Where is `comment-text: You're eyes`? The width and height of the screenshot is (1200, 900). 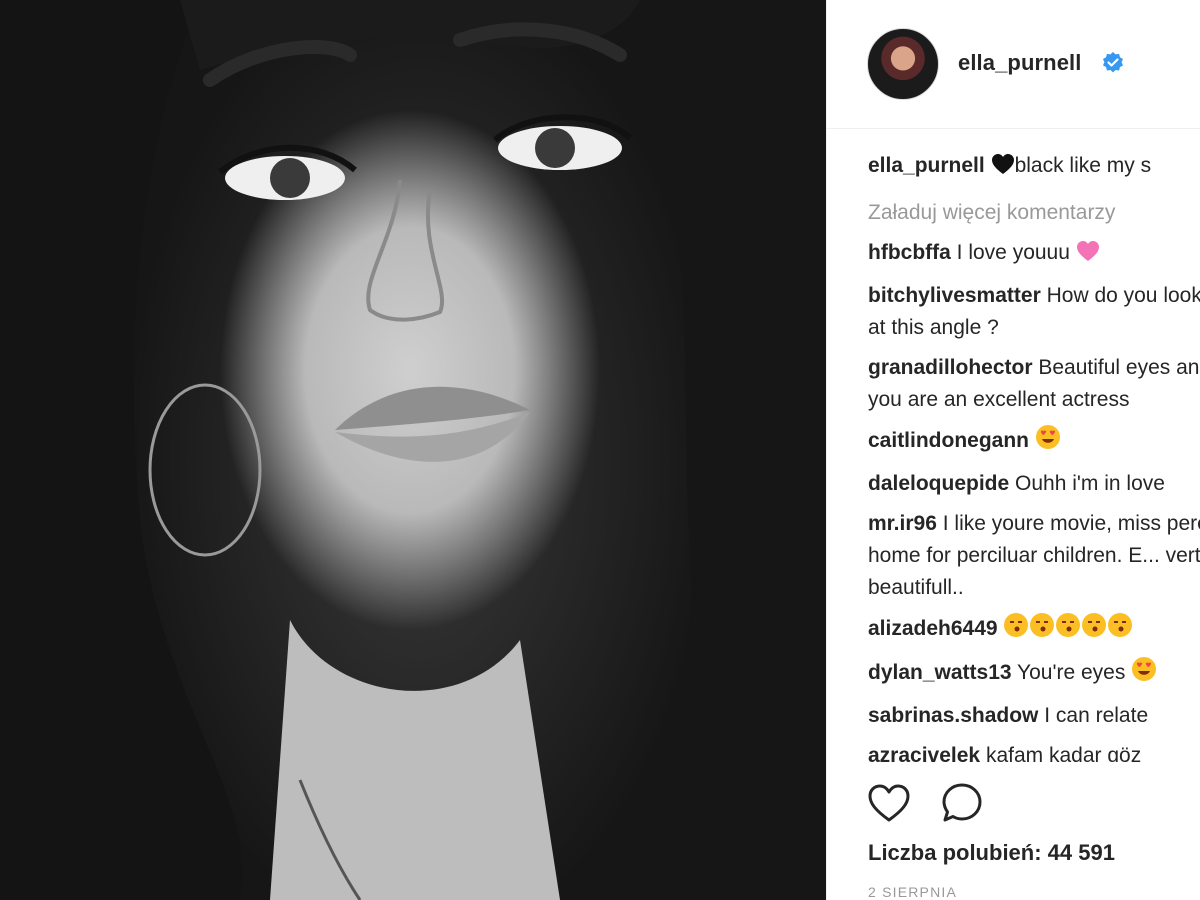 comment-text: You're eyes is located at coordinates (1071, 672).